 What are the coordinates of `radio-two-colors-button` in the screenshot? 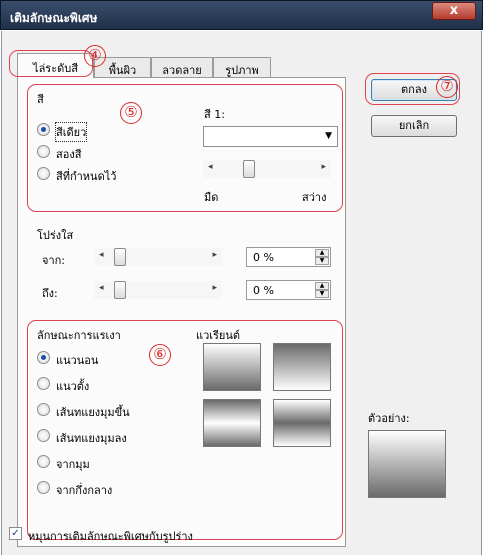 It's located at (43, 151).